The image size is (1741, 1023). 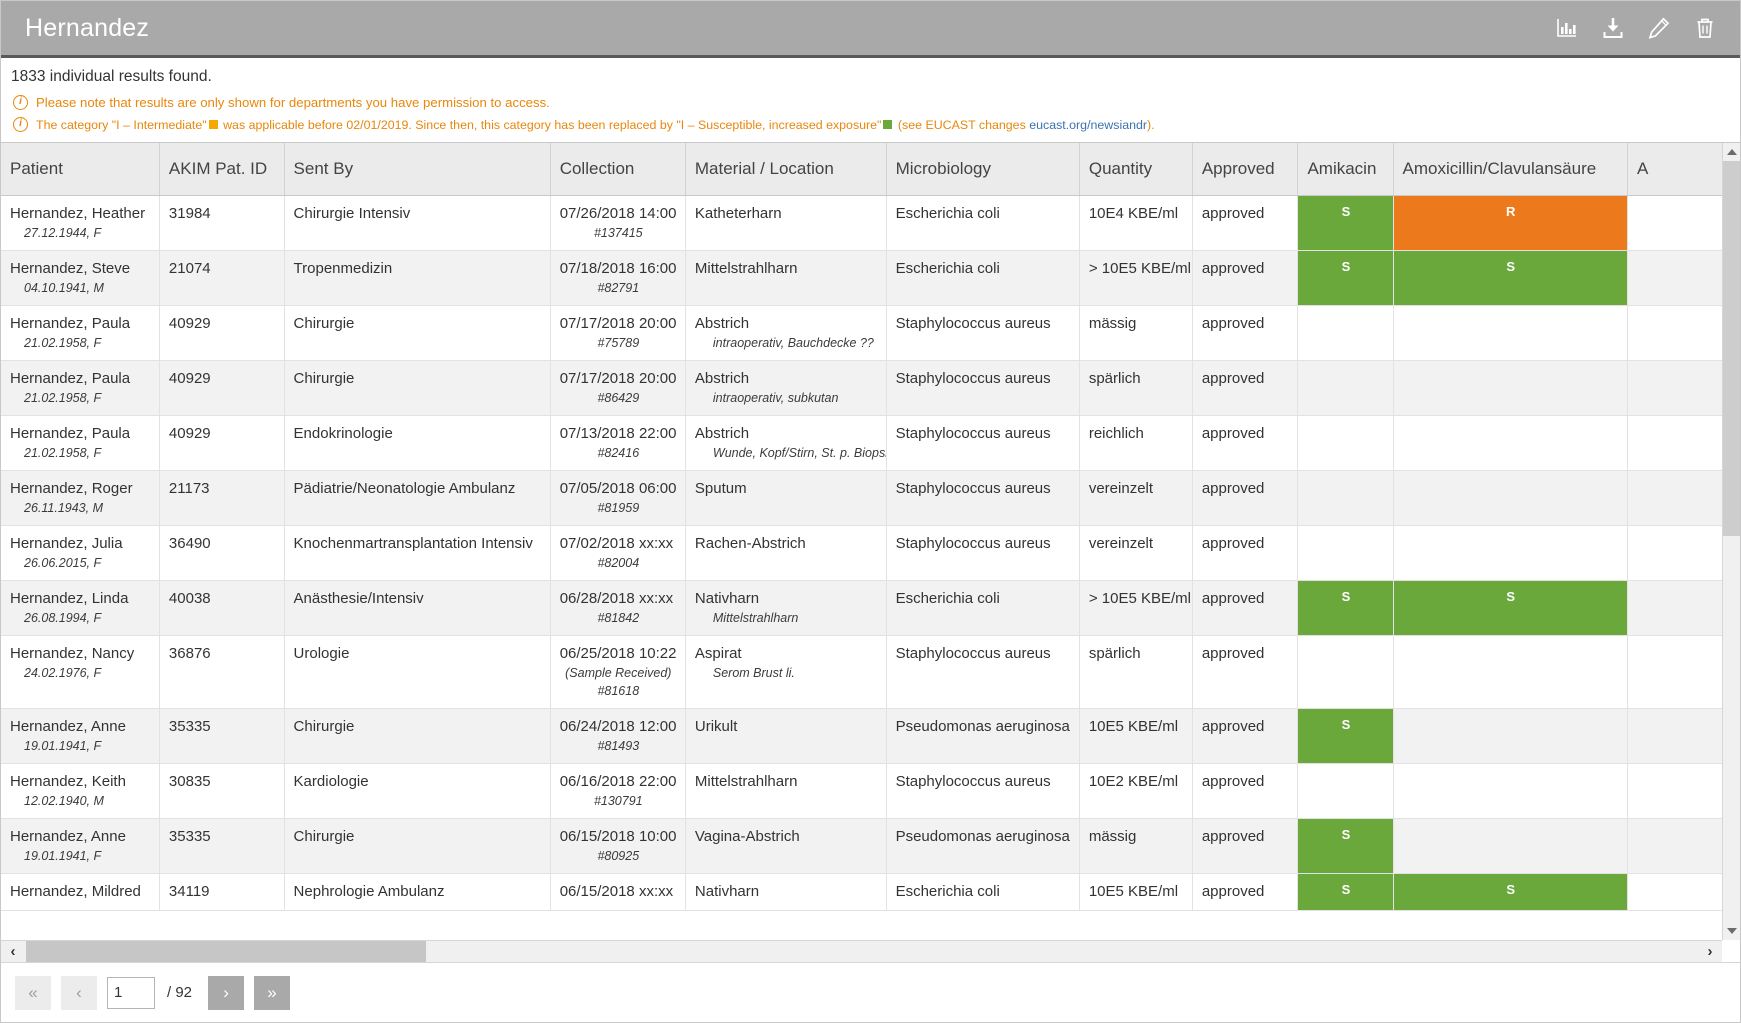 I want to click on column-header-next-partial: A, so click(x=1674, y=169).